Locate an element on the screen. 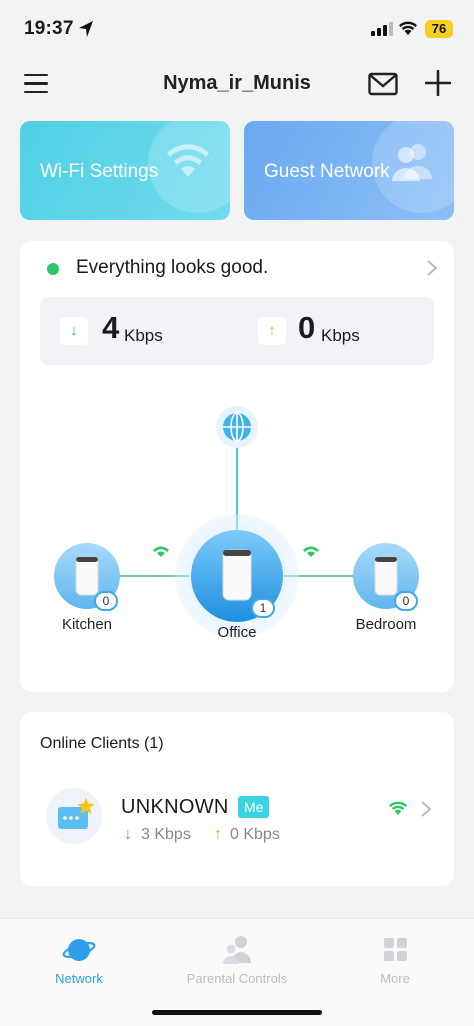 Image resolution: width=474 pixels, height=1026 pixels. home-indicator is located at coordinates (237, 1012).